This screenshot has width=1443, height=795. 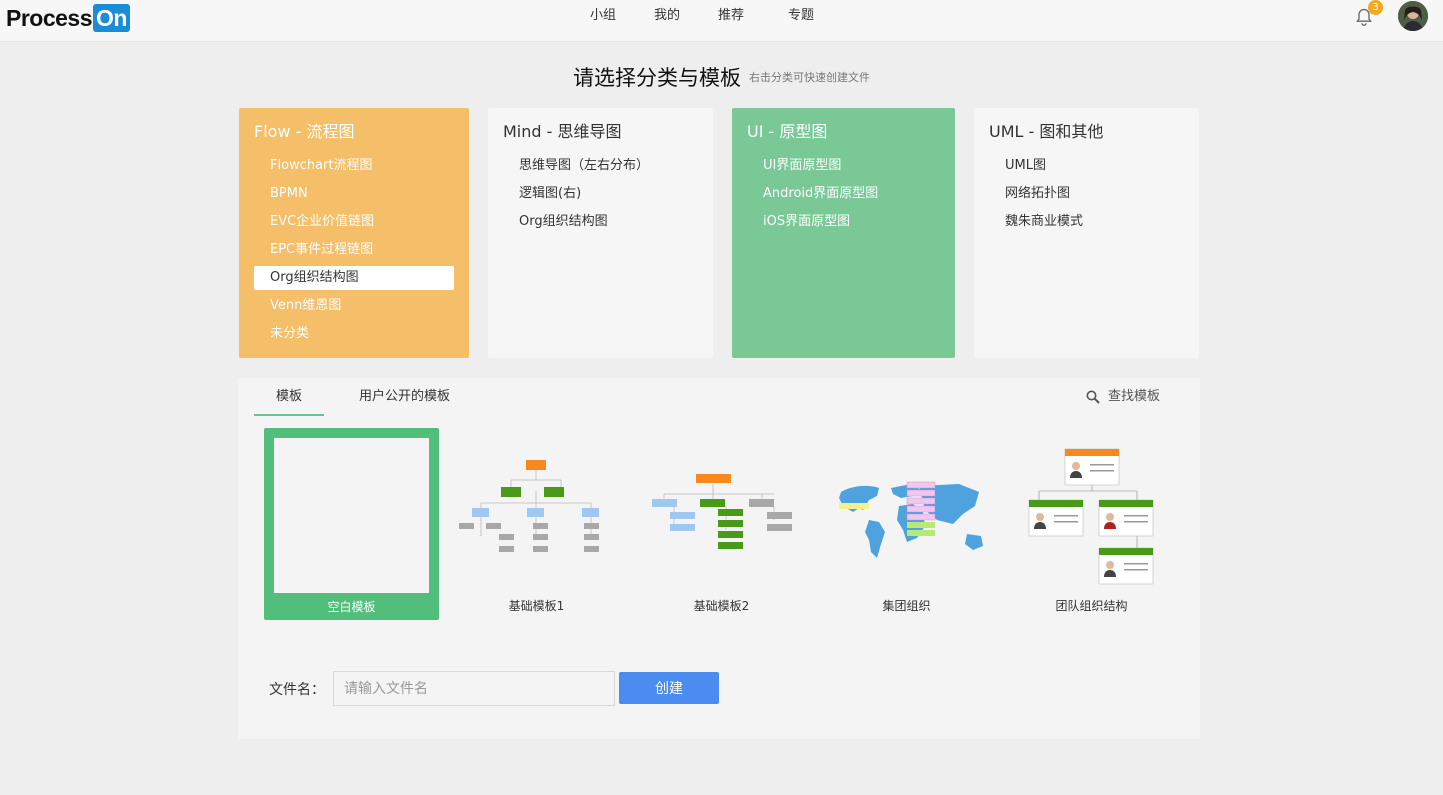 I want to click on category-card-ui: UI - 原型图 UI界面原型图 Android界面原型图 iOS界面原型图, so click(x=843, y=233).